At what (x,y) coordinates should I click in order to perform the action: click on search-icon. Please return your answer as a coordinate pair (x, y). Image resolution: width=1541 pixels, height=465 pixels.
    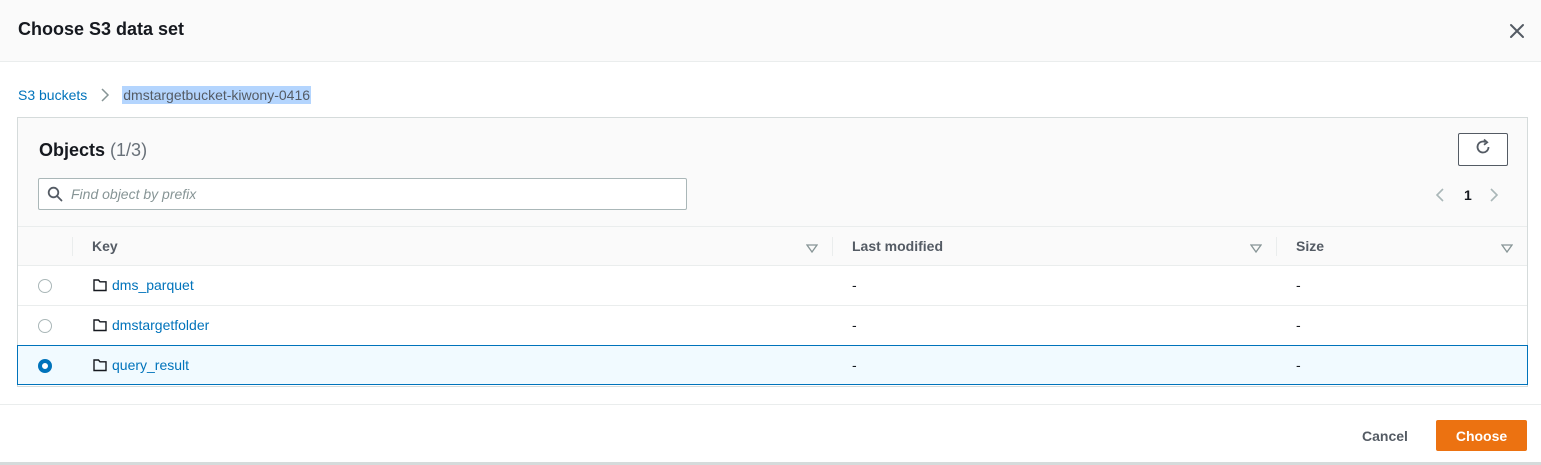
    Looking at the image, I should click on (55, 194).